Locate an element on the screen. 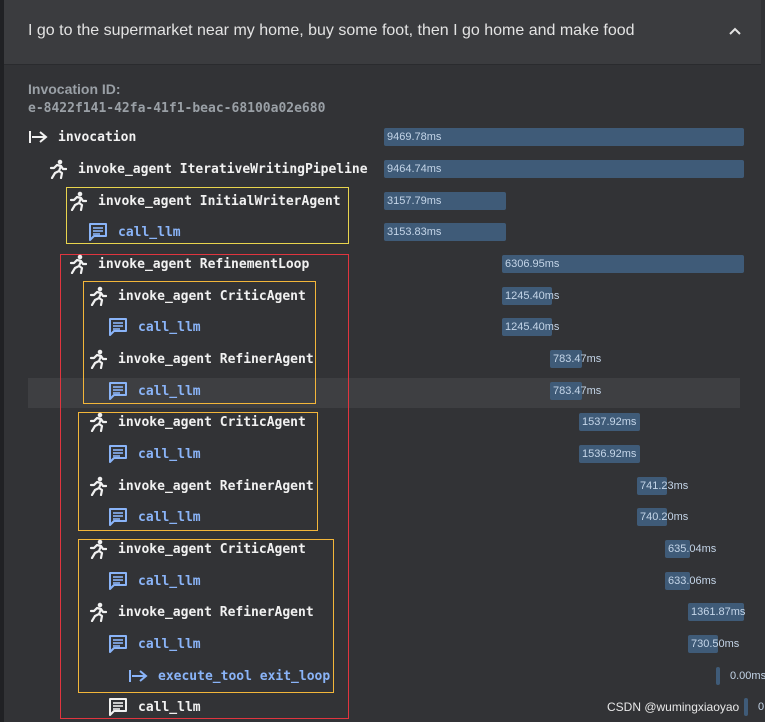 Image resolution: width=765 pixels, height=722 pixels. duration-label: 3157.79ms is located at coordinates (414, 201).